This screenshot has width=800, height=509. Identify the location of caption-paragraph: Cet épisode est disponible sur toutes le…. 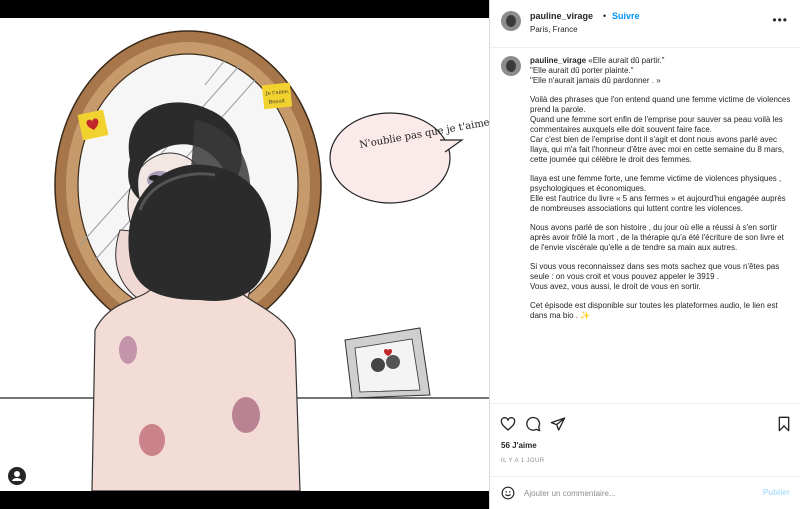
(654, 310).